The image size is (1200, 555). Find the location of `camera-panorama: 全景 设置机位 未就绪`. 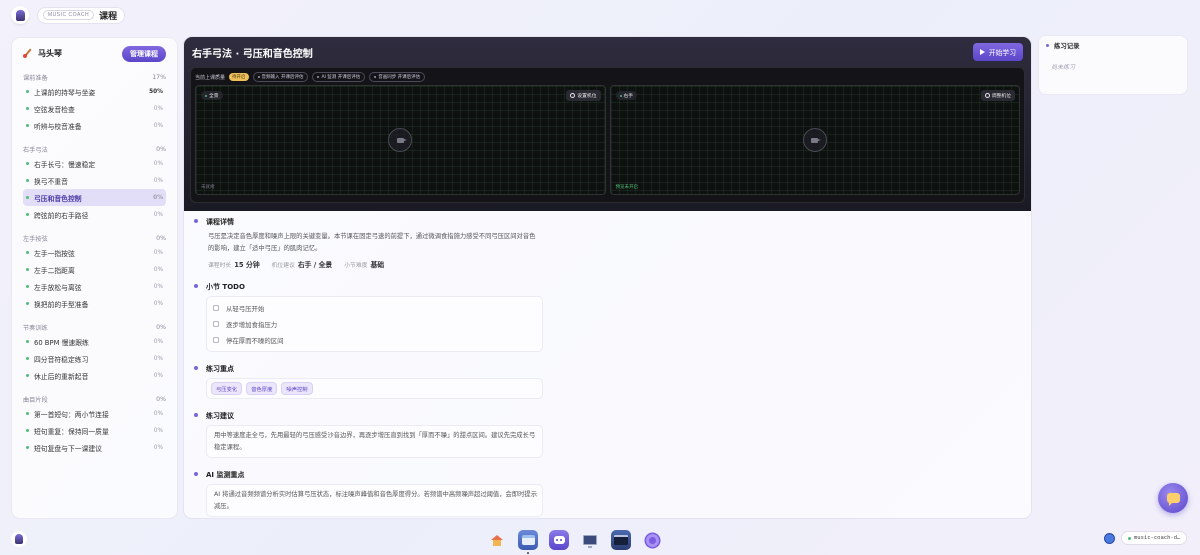

camera-panorama: 全景 设置机位 未就绪 is located at coordinates (400, 140).